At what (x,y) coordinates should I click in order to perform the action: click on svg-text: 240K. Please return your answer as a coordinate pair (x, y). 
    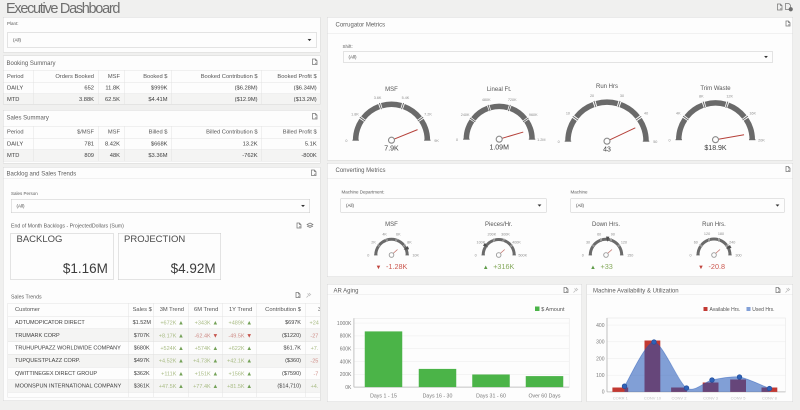
    Looking at the image, I should click on (465, 115).